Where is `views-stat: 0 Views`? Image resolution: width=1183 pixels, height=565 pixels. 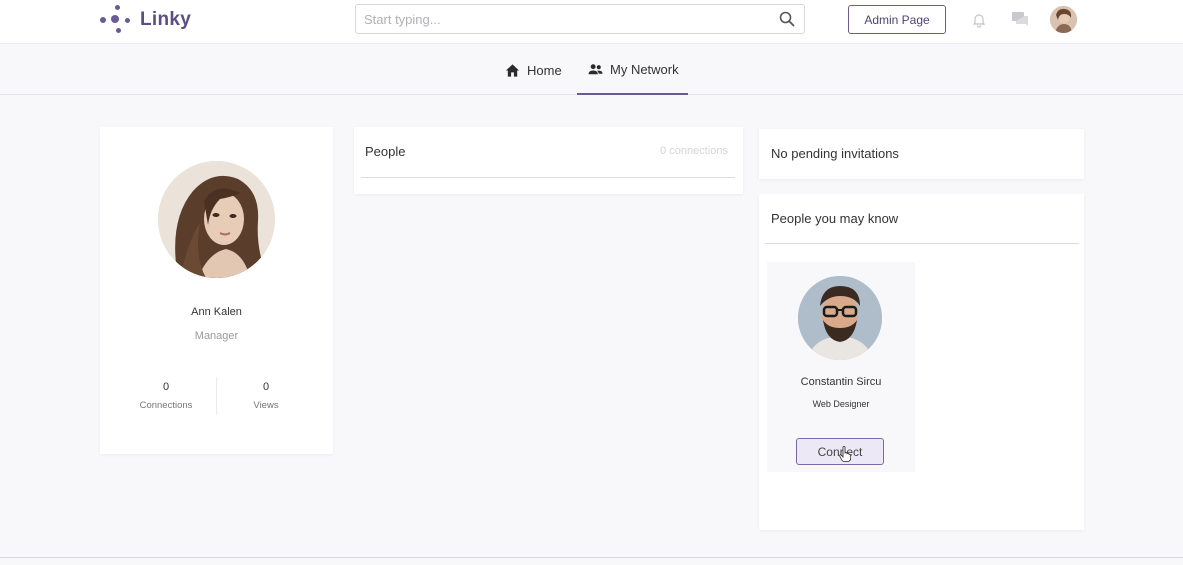
views-stat: 0 Views is located at coordinates (266, 396).